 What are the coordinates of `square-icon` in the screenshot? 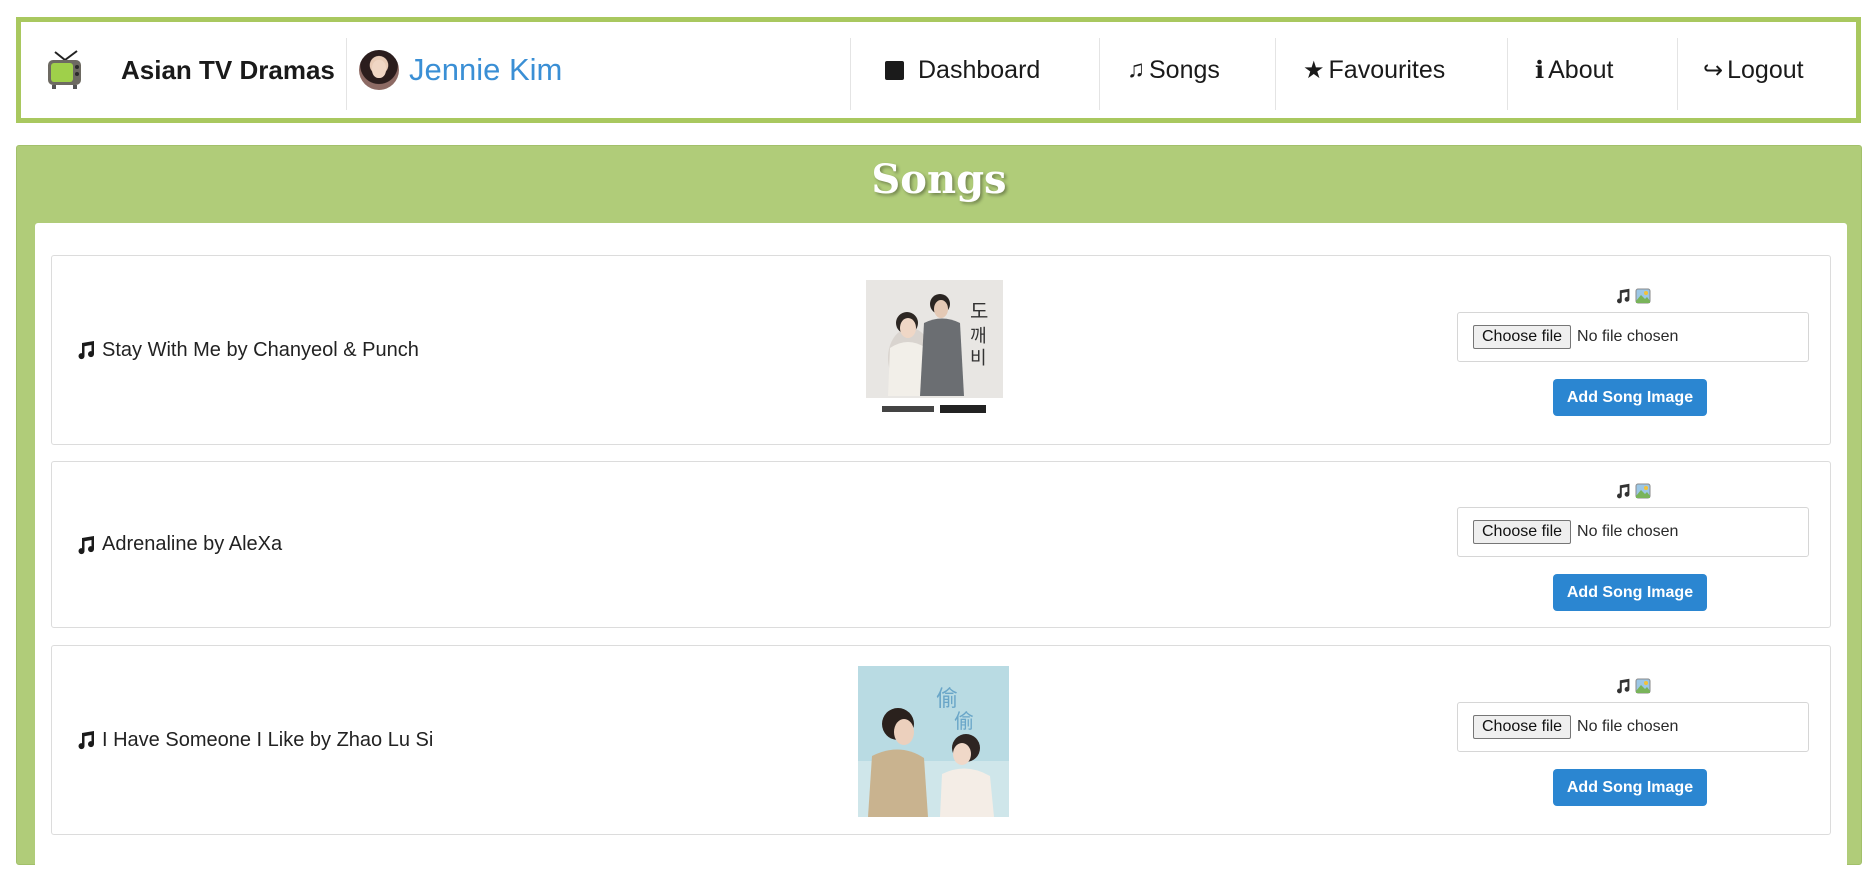 It's located at (894, 70).